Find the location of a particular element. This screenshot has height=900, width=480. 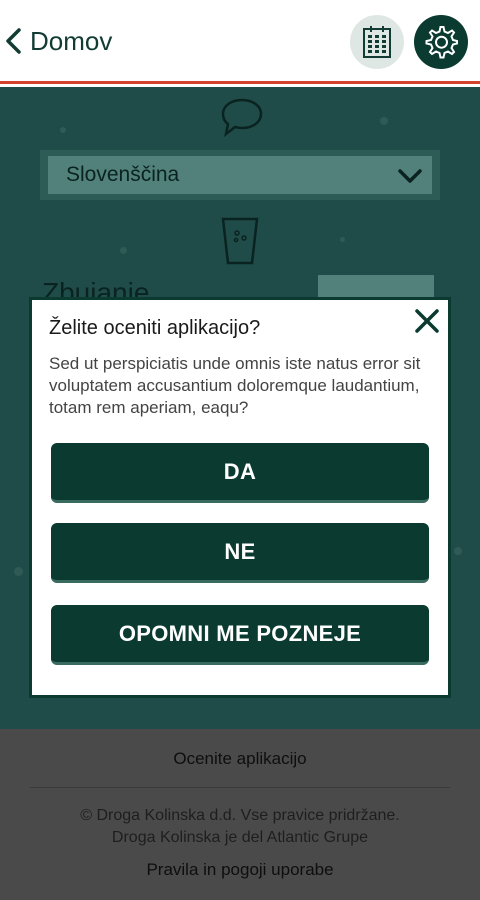

chevron-down-icon is located at coordinates (410, 176).